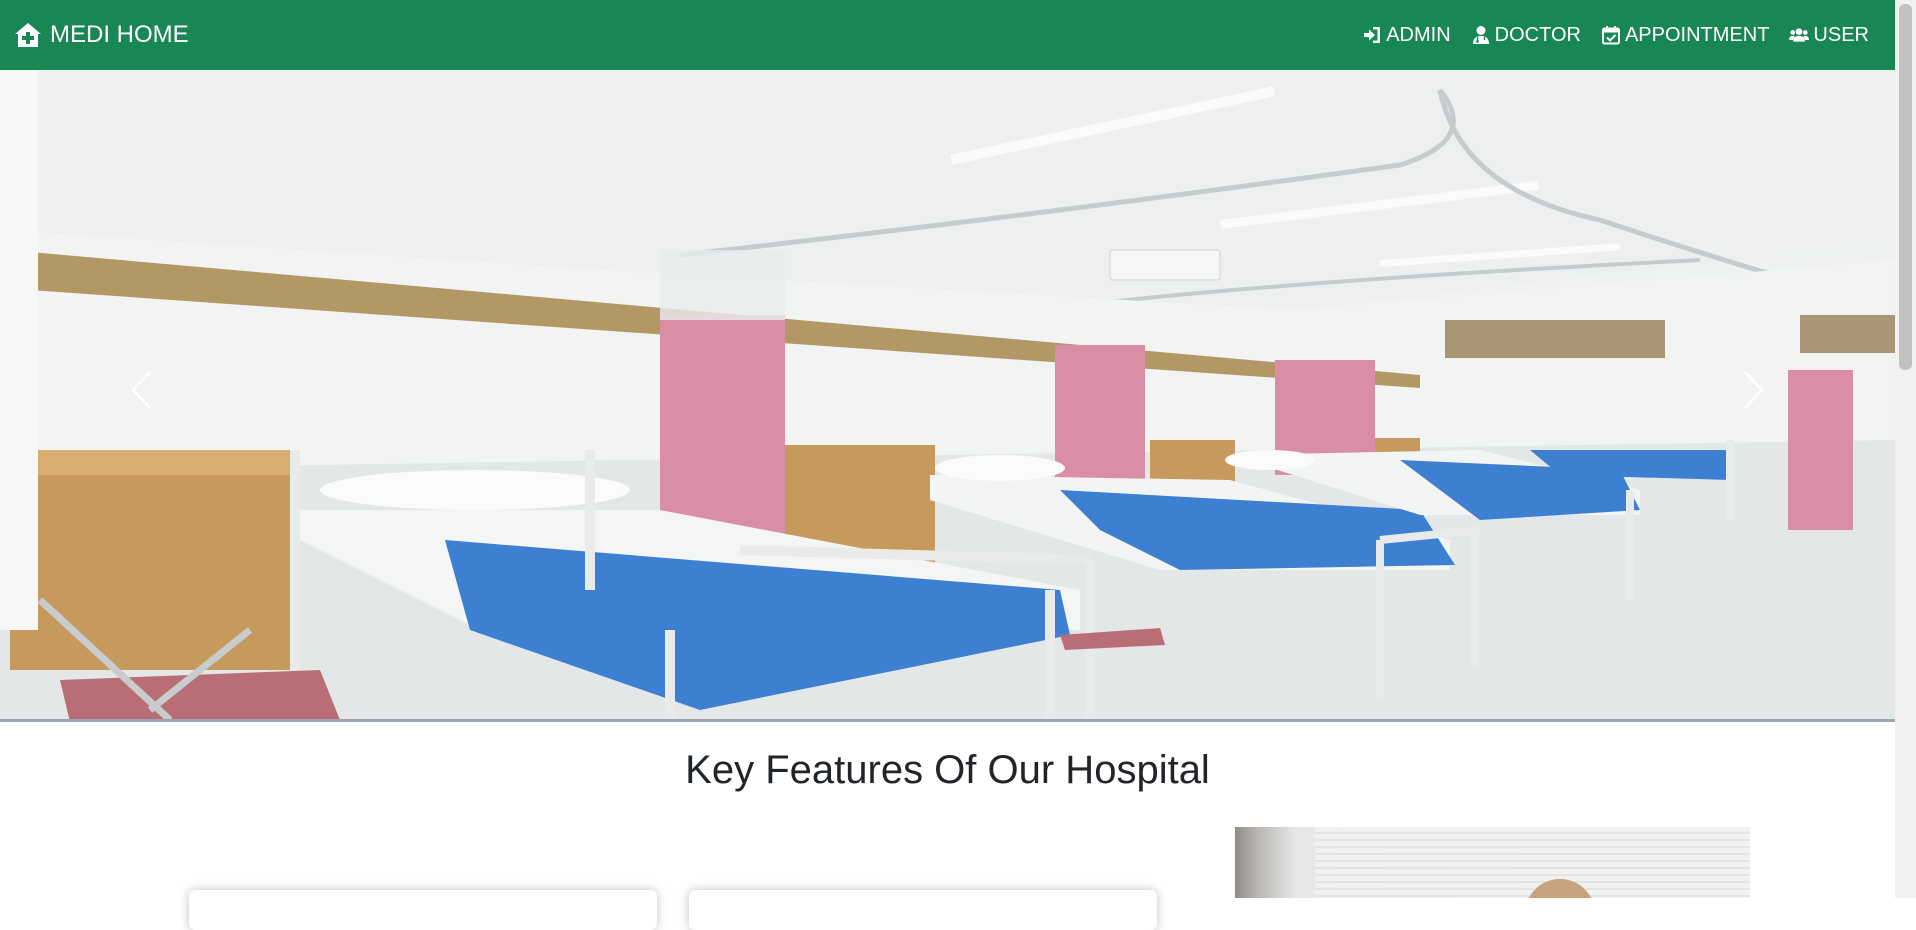 The width and height of the screenshot is (1916, 930). What do you see at coordinates (1697, 34) in the screenshot?
I see `nav-appointment-label: APPOINTMENT` at bounding box center [1697, 34].